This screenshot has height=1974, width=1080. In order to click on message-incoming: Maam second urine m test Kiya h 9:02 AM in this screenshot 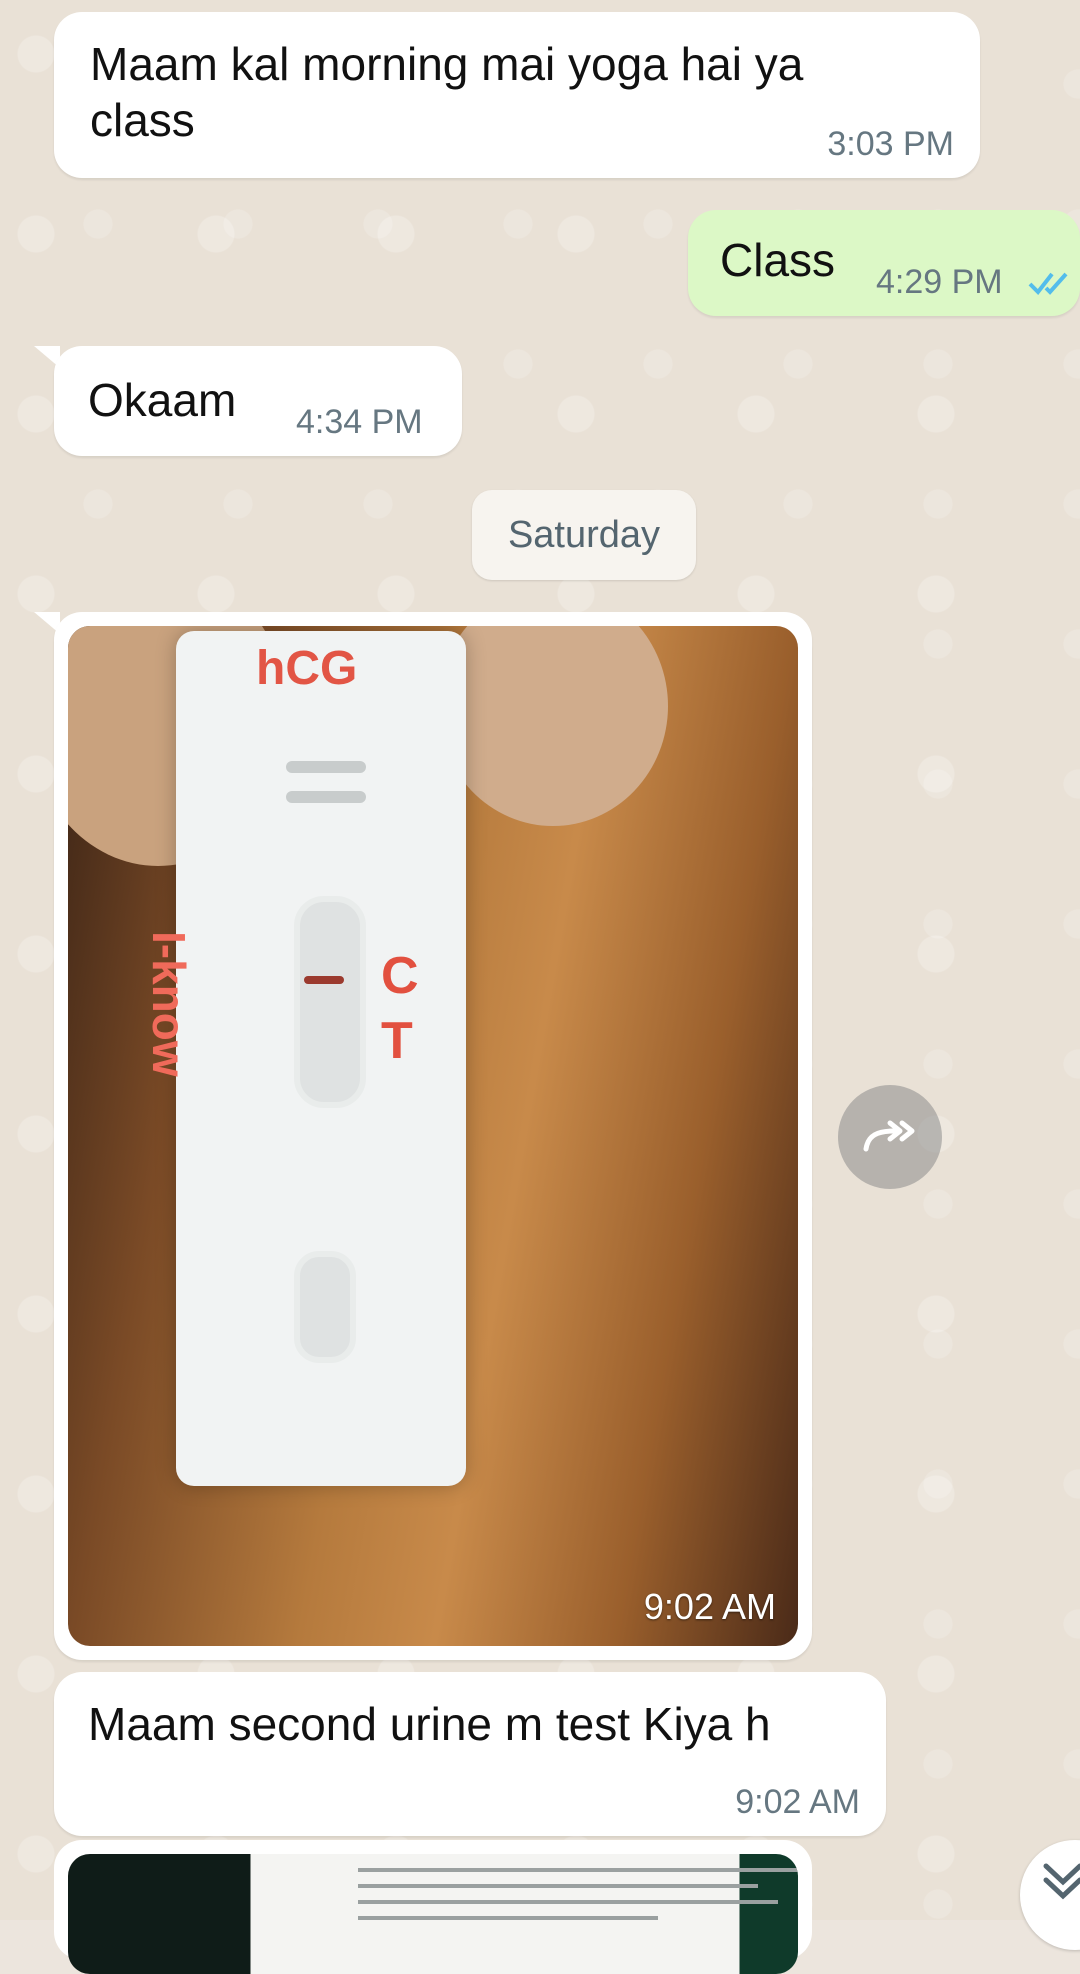, I will do `click(470, 1754)`.